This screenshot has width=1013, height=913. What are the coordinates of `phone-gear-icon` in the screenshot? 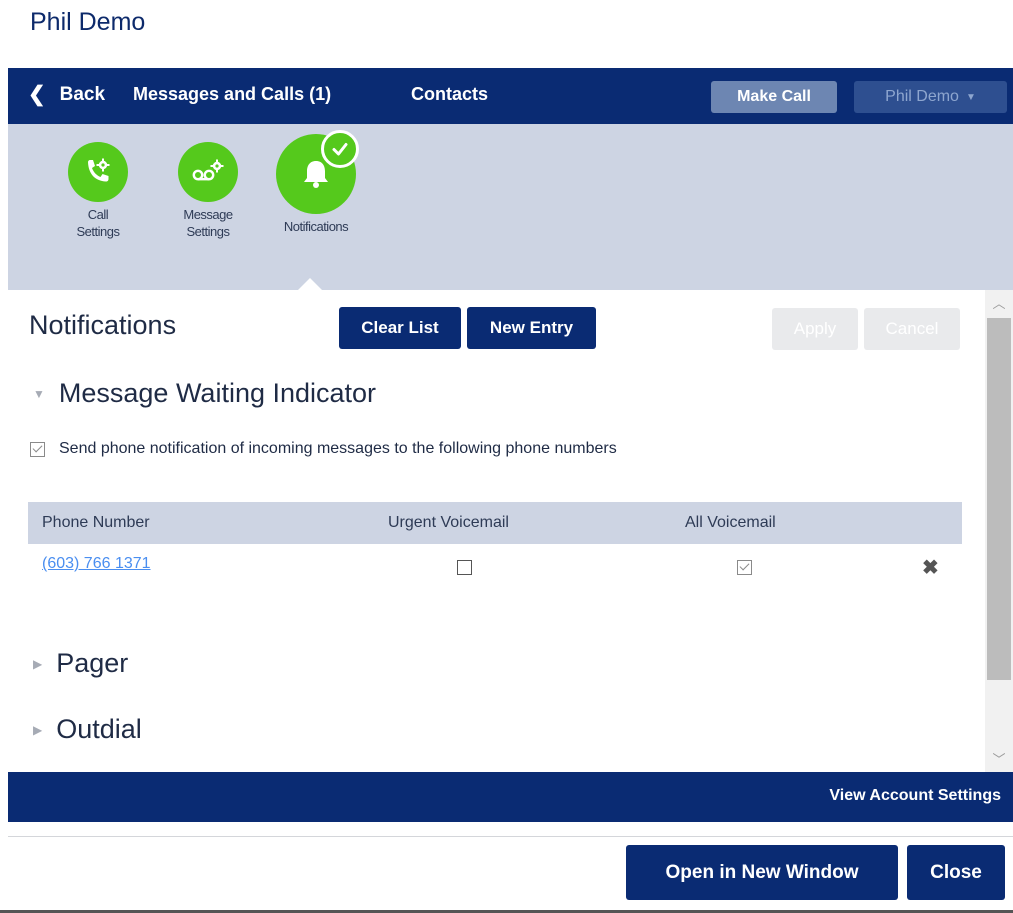 It's located at (98, 172).